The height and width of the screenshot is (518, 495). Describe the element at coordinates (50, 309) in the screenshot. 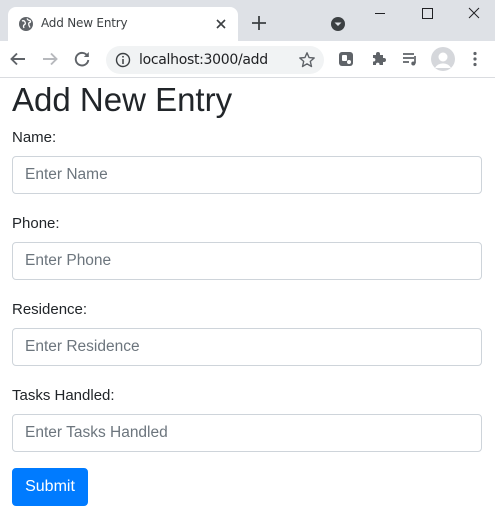

I see `residence-label: Residence:` at that location.